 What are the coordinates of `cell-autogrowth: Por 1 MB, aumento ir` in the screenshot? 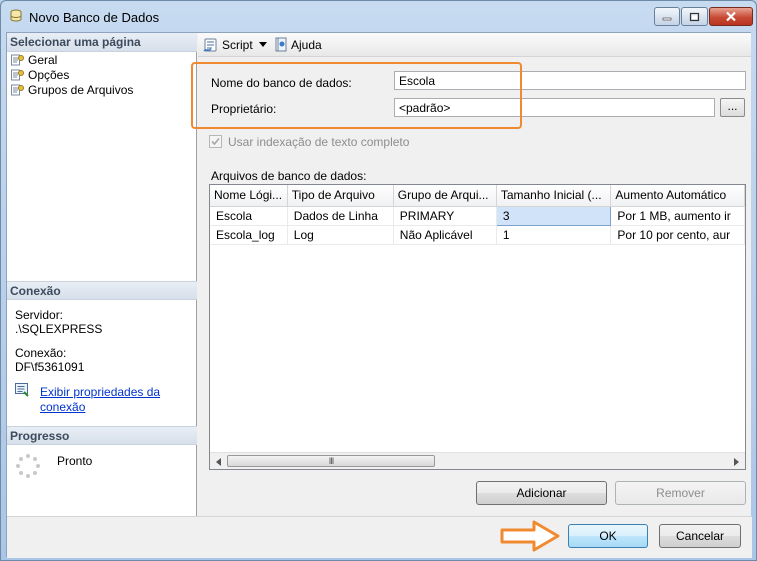 It's located at (677, 216).